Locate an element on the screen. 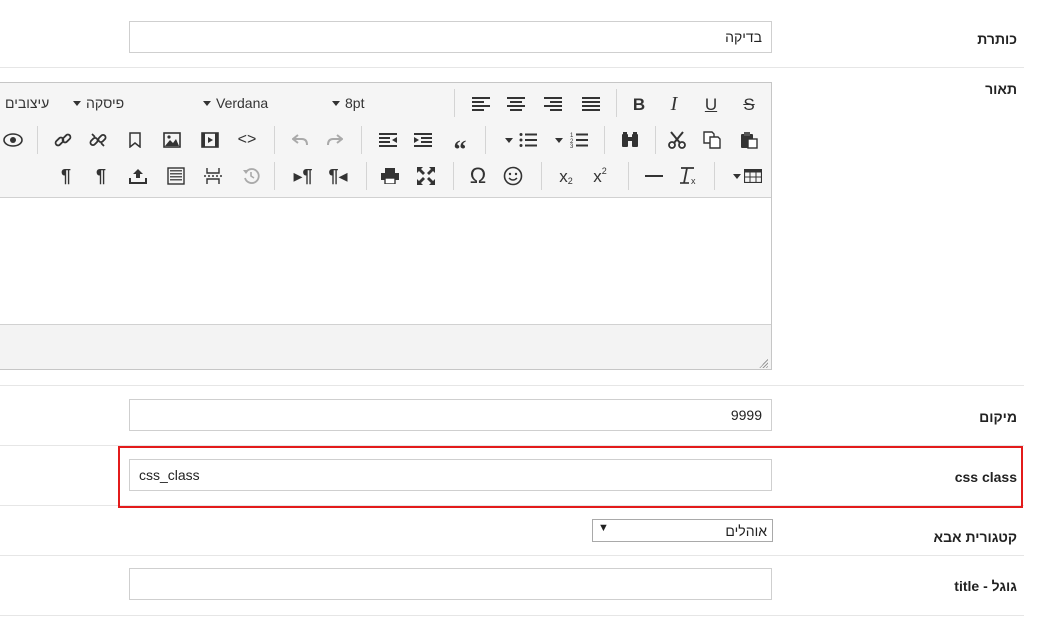  image-icon is located at coordinates (172, 140).